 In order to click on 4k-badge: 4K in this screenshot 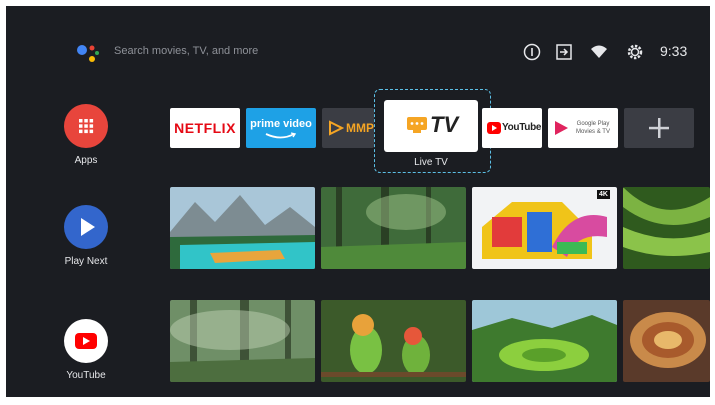, I will do `click(603, 194)`.